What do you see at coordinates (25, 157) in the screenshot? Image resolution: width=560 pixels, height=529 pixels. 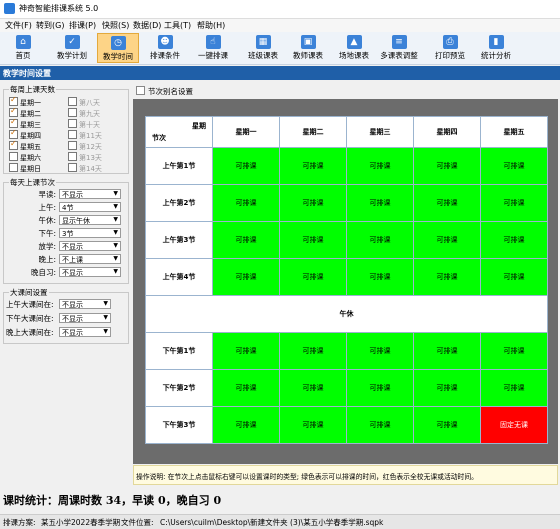 I see `day-checkbox-sat: 星期六` at bounding box center [25, 157].